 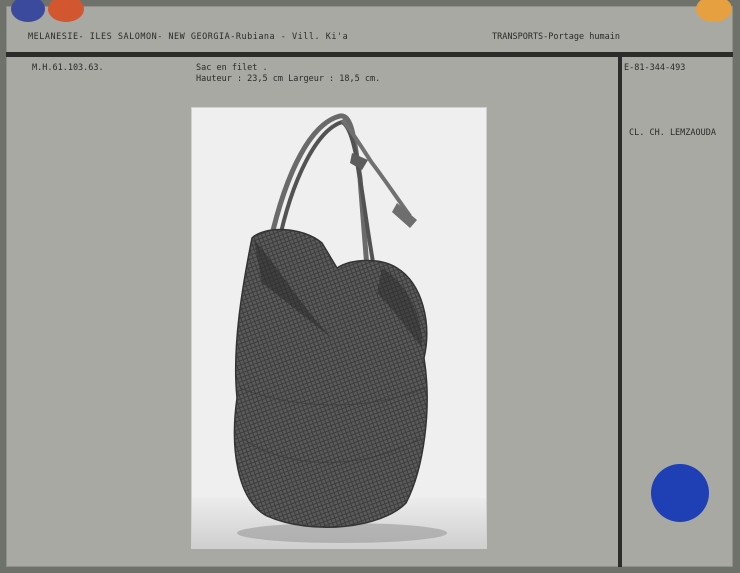 What do you see at coordinates (672, 133) in the screenshot?
I see `photo-credit: CL. CH. LEMZAOUDA` at bounding box center [672, 133].